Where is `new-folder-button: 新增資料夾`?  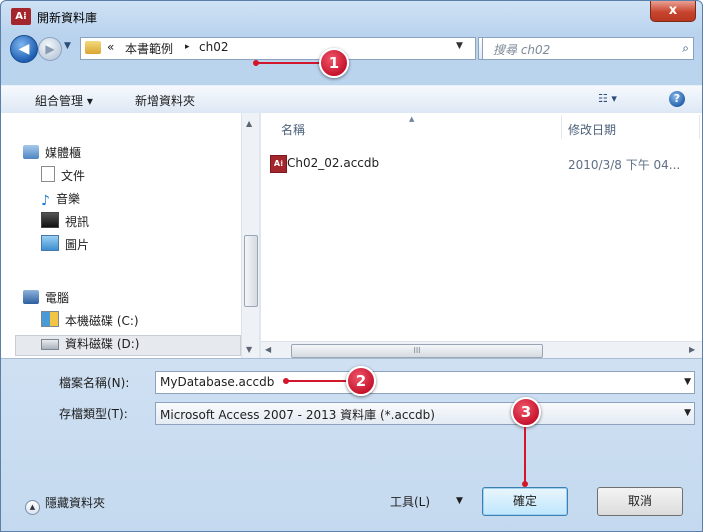
new-folder-button: 新增資料夾 is located at coordinates (165, 100).